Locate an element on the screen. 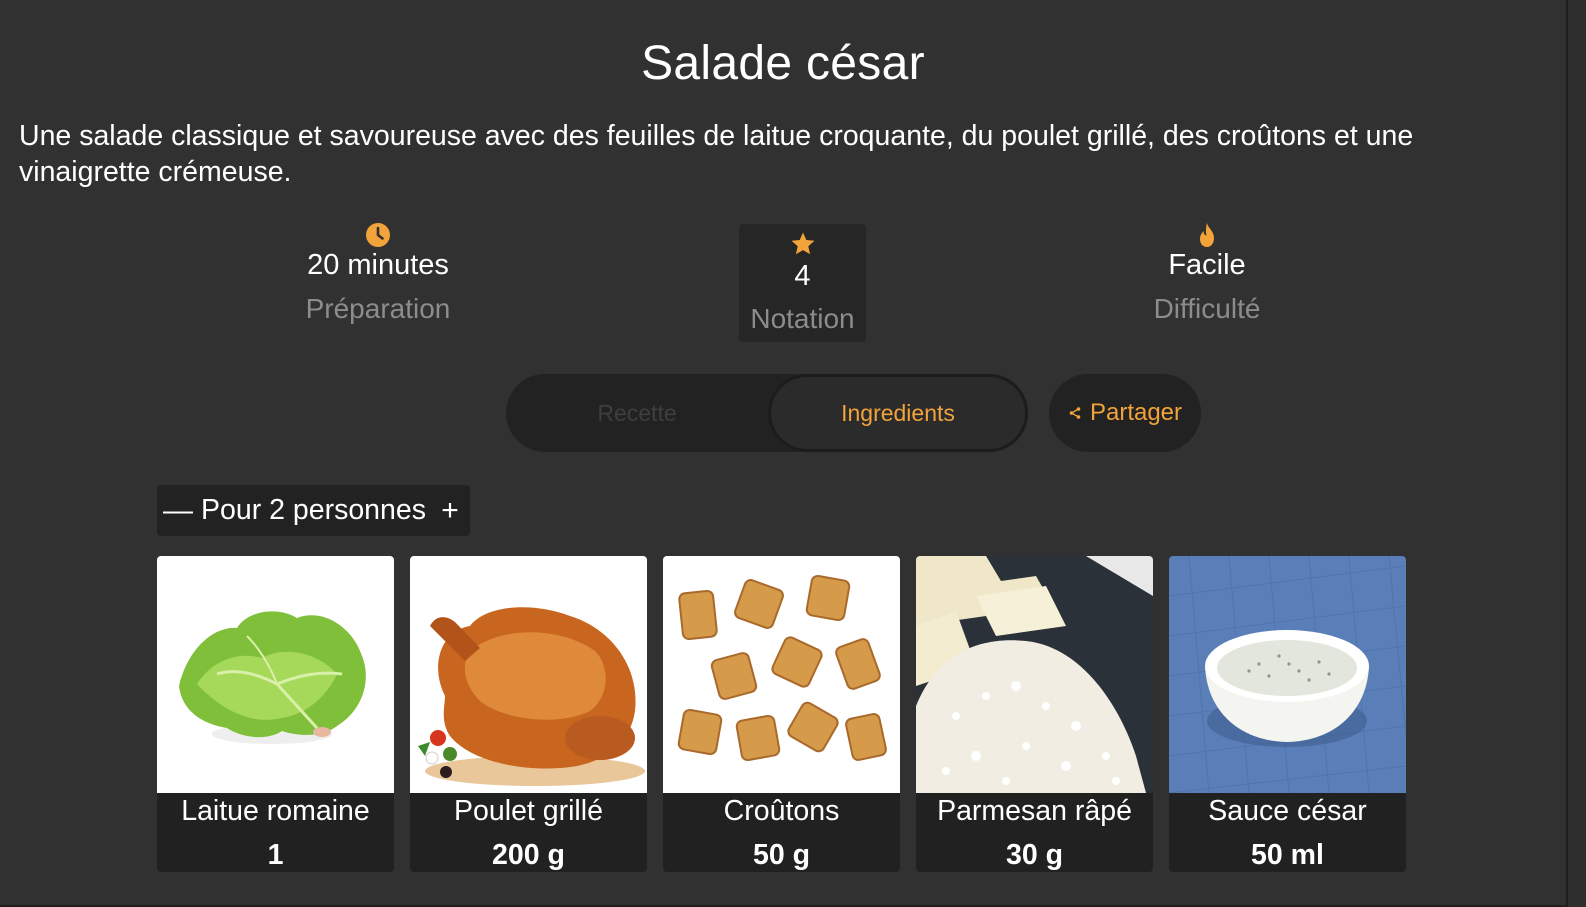  ingredient-quantity: 50 ml is located at coordinates (1287, 855).